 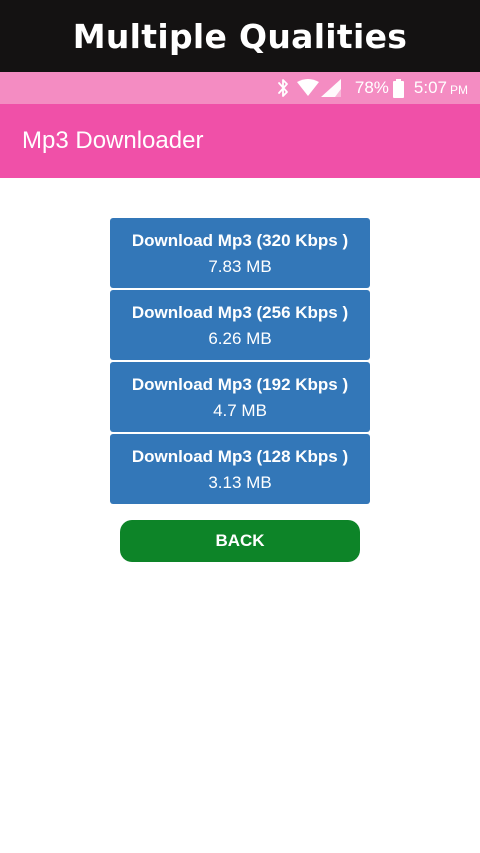 I want to click on app-title: Mp3 Downloader, so click(x=113, y=140).